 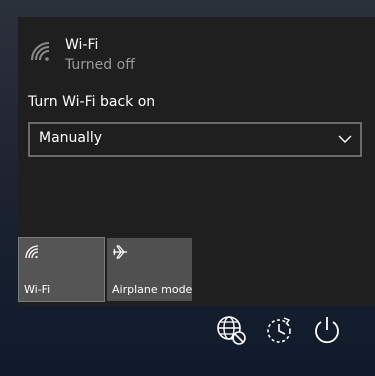 What do you see at coordinates (100, 55) in the screenshot?
I see `wifi-status-text: Wi-Fi Turned off` at bounding box center [100, 55].